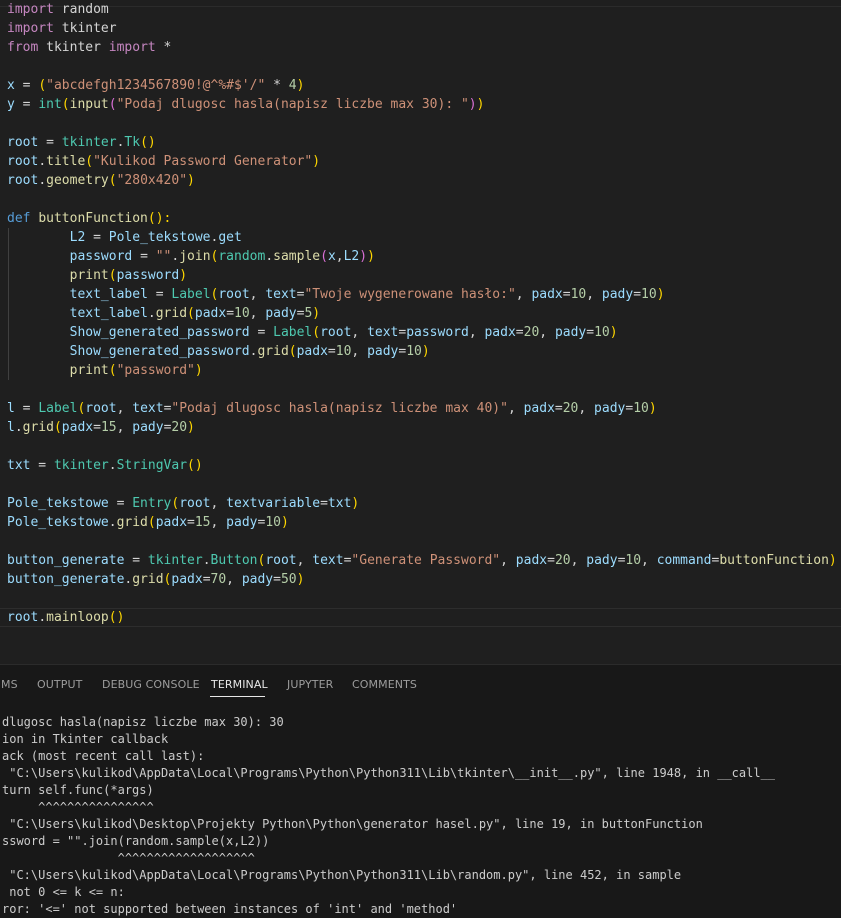 The height and width of the screenshot is (918, 841). What do you see at coordinates (78, 790) in the screenshot?
I see `terminal-line: turn self.func(*args)` at bounding box center [78, 790].